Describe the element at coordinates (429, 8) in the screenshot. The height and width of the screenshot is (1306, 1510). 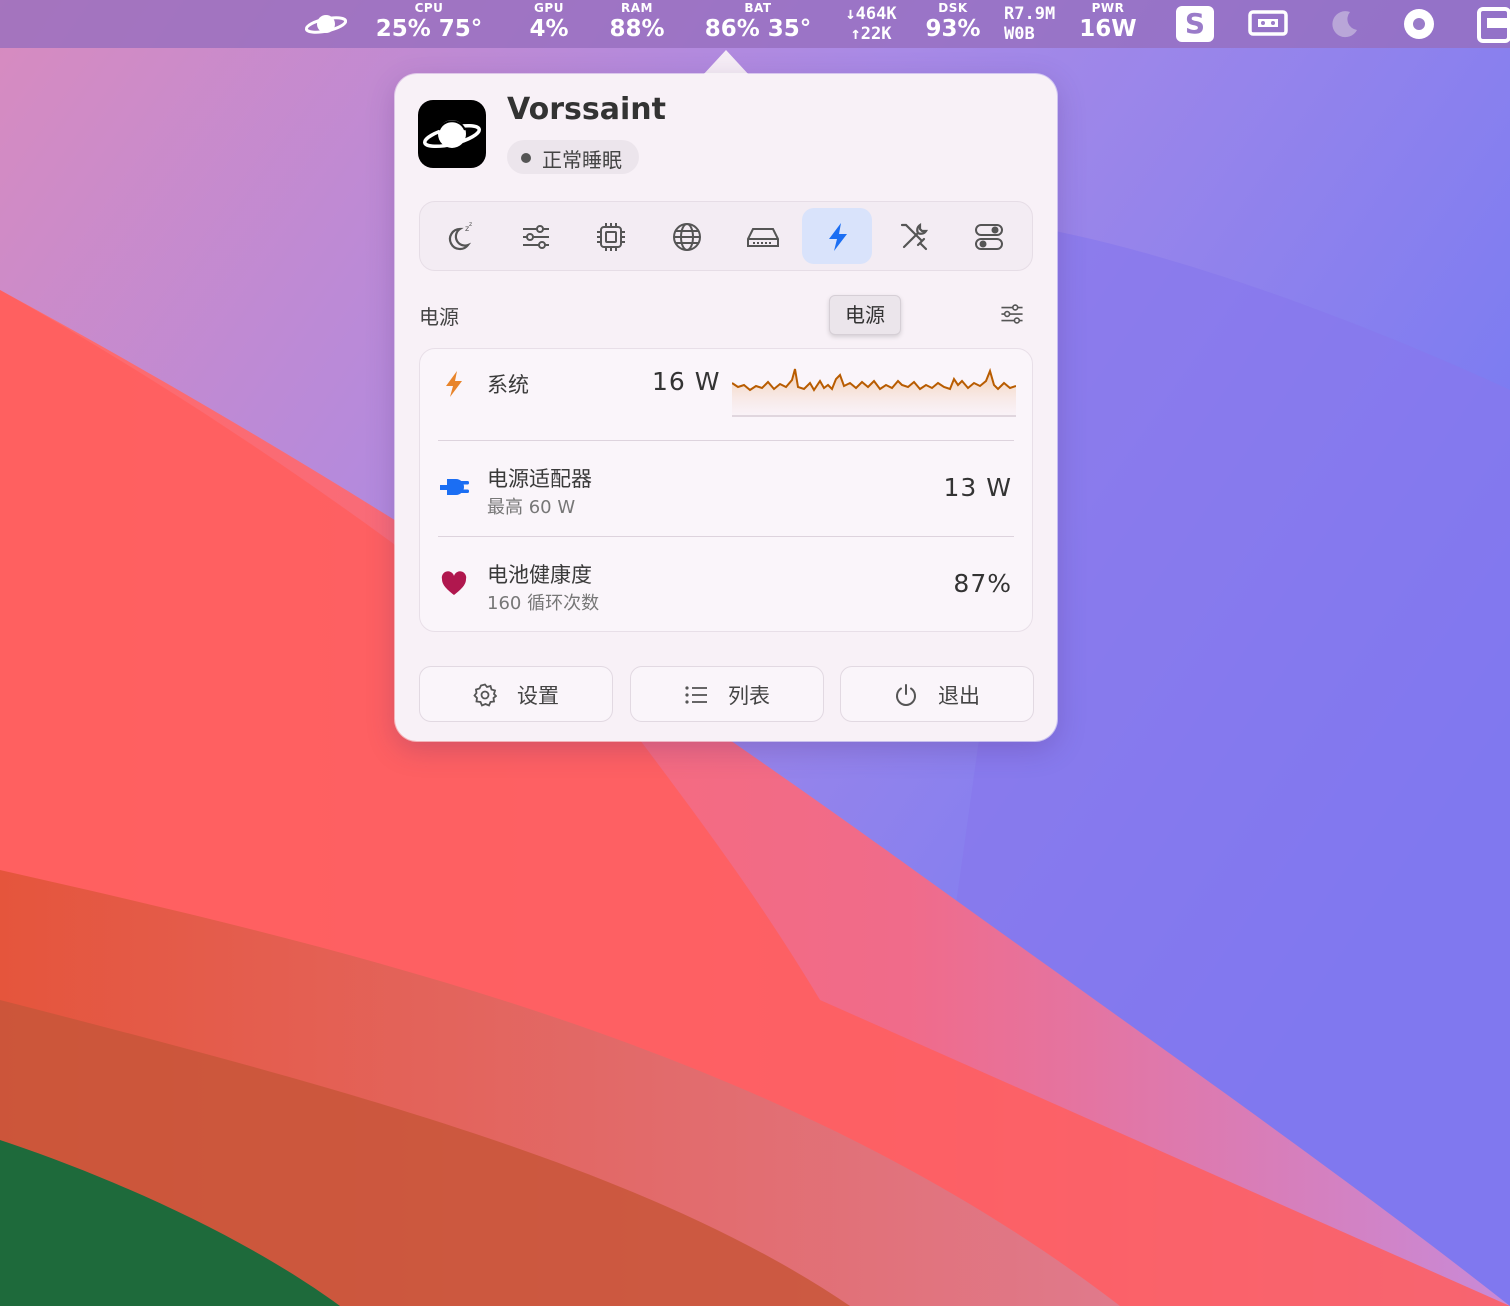
I see `cpu-label: CPU` at that location.